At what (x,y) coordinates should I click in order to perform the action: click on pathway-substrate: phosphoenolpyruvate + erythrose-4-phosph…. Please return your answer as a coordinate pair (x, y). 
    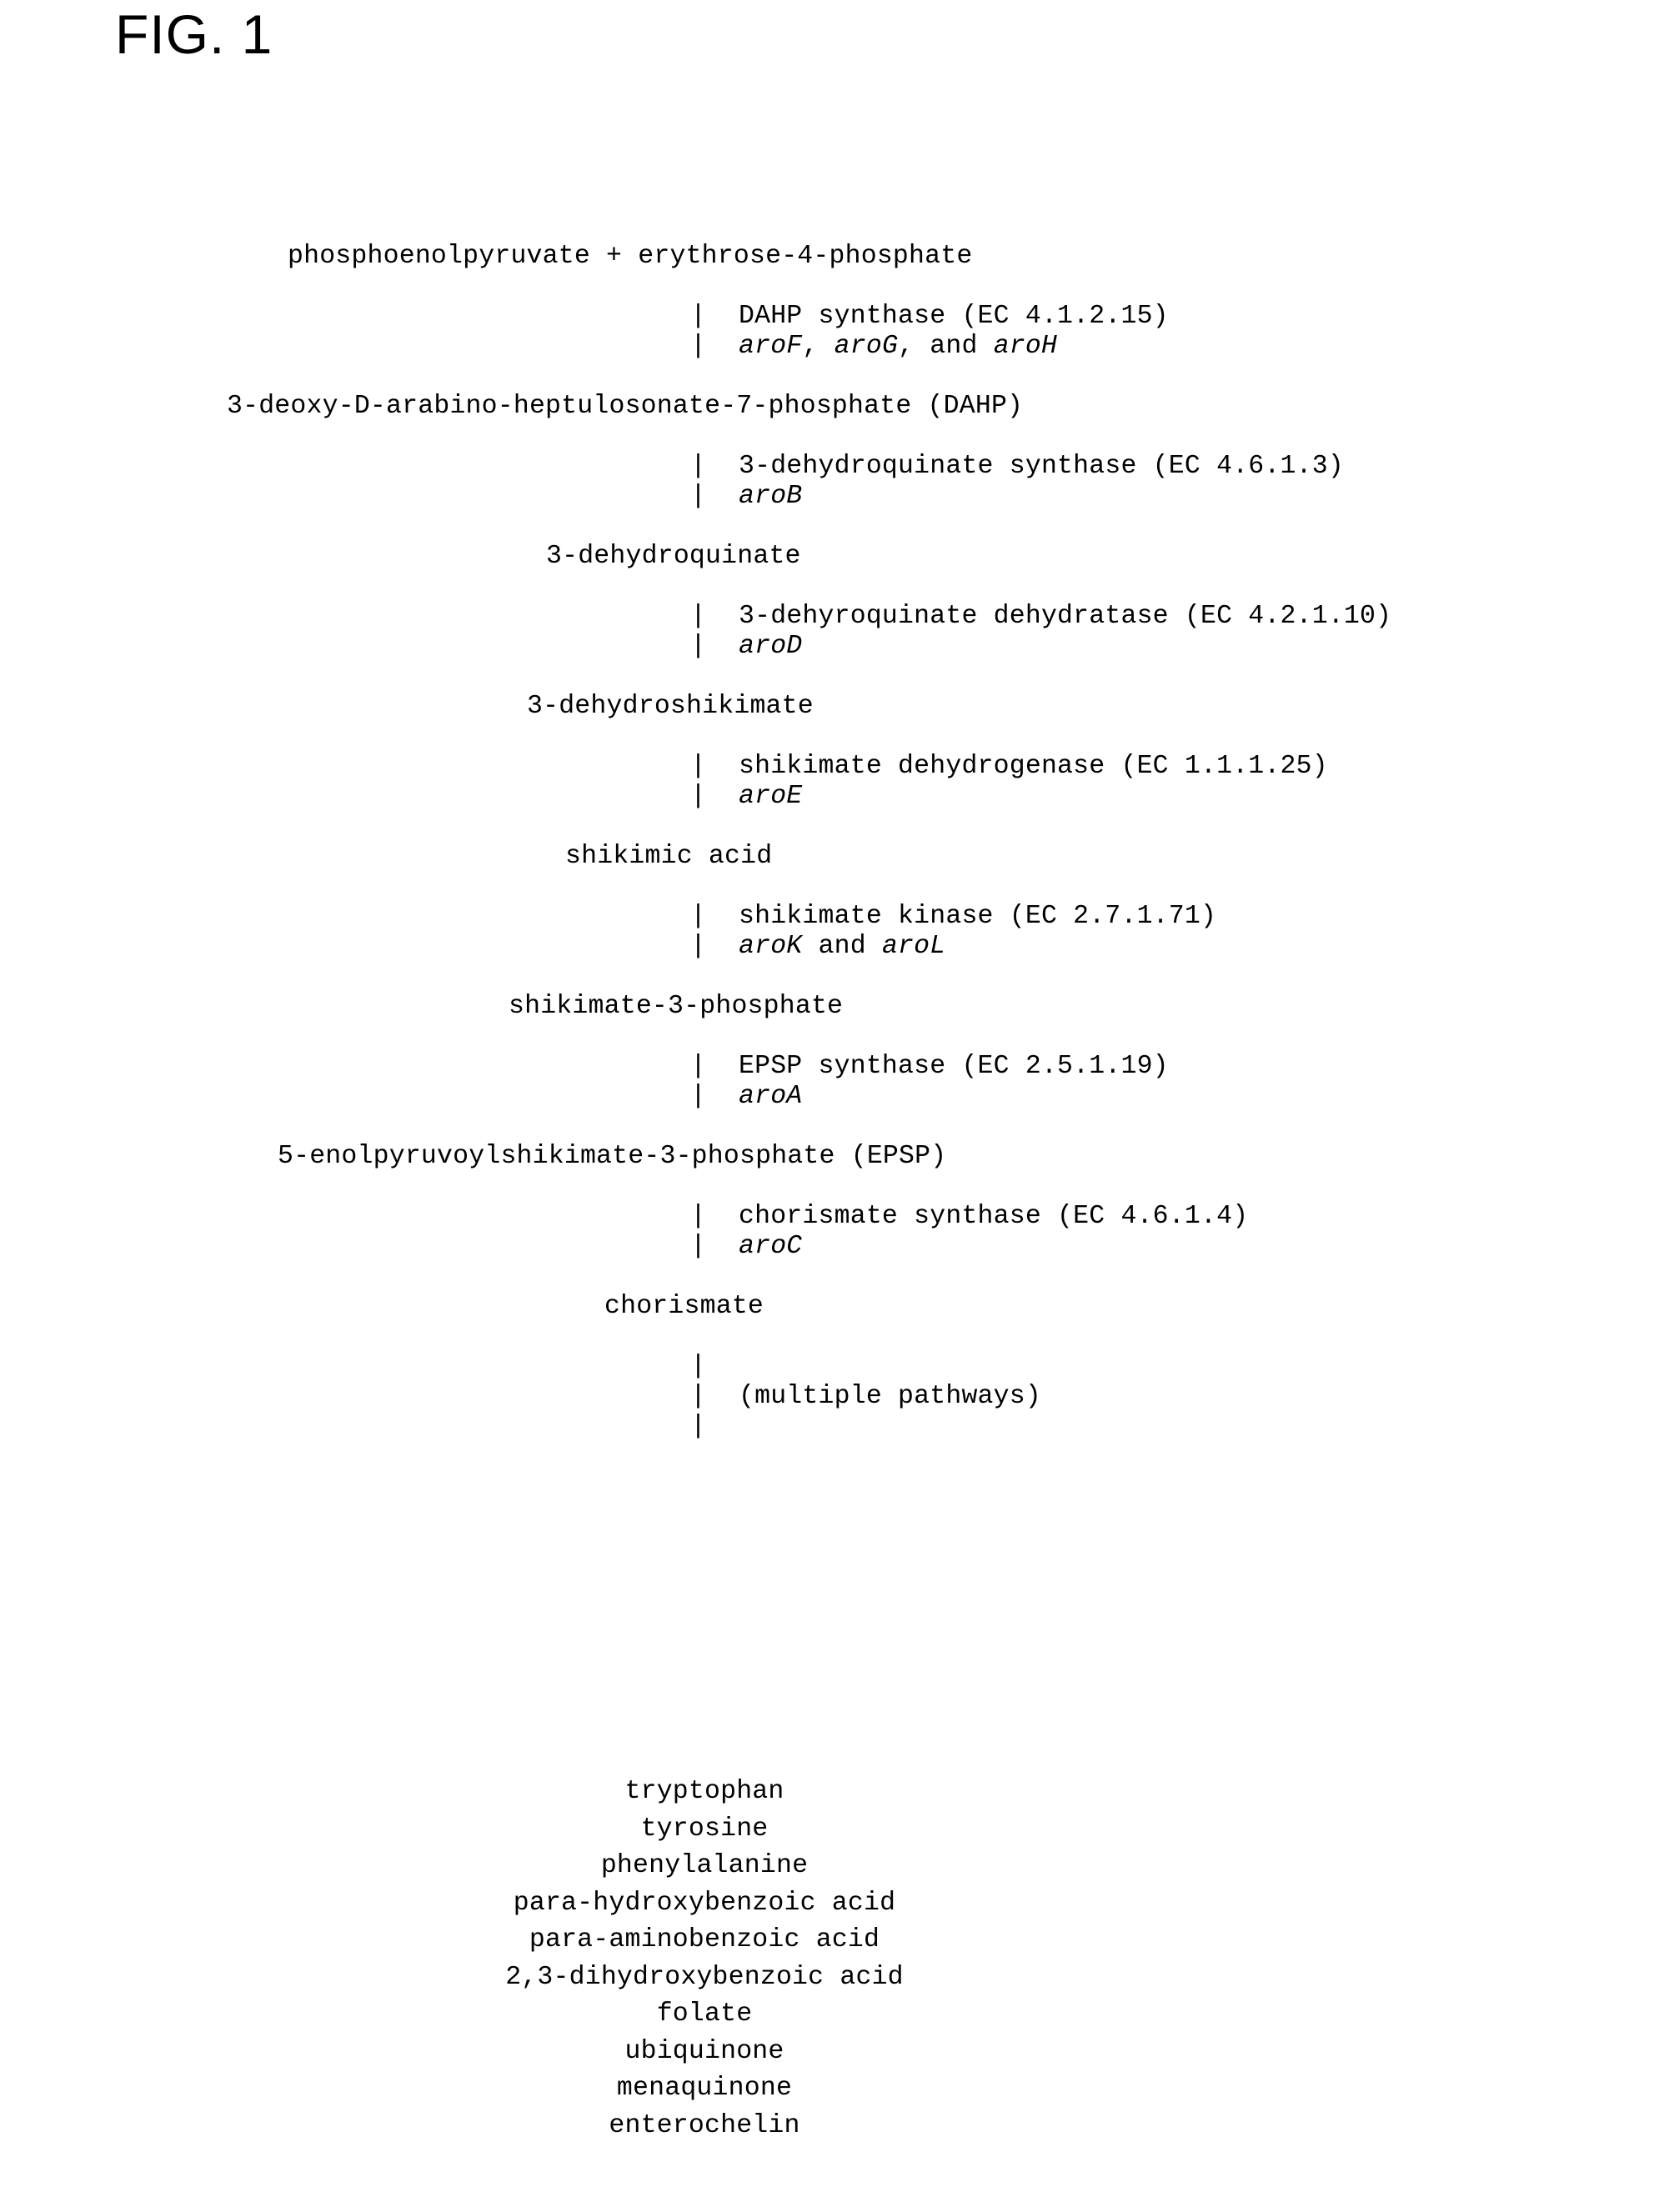
    Looking at the image, I should click on (829, 257).